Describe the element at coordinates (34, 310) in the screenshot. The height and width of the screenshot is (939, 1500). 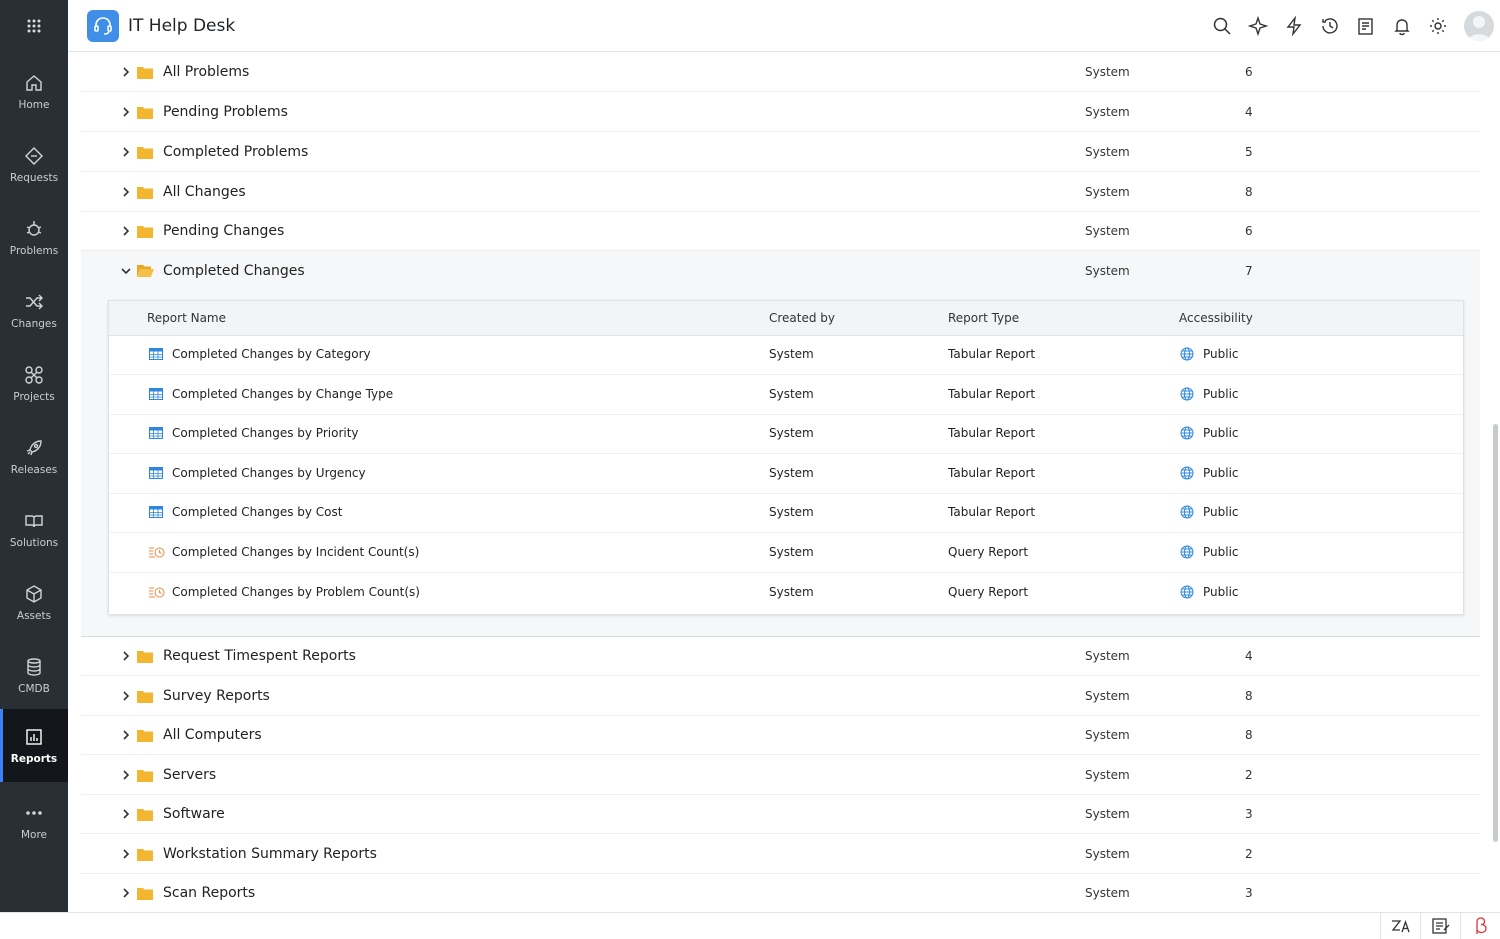
I see `nav-changes: Changes` at that location.